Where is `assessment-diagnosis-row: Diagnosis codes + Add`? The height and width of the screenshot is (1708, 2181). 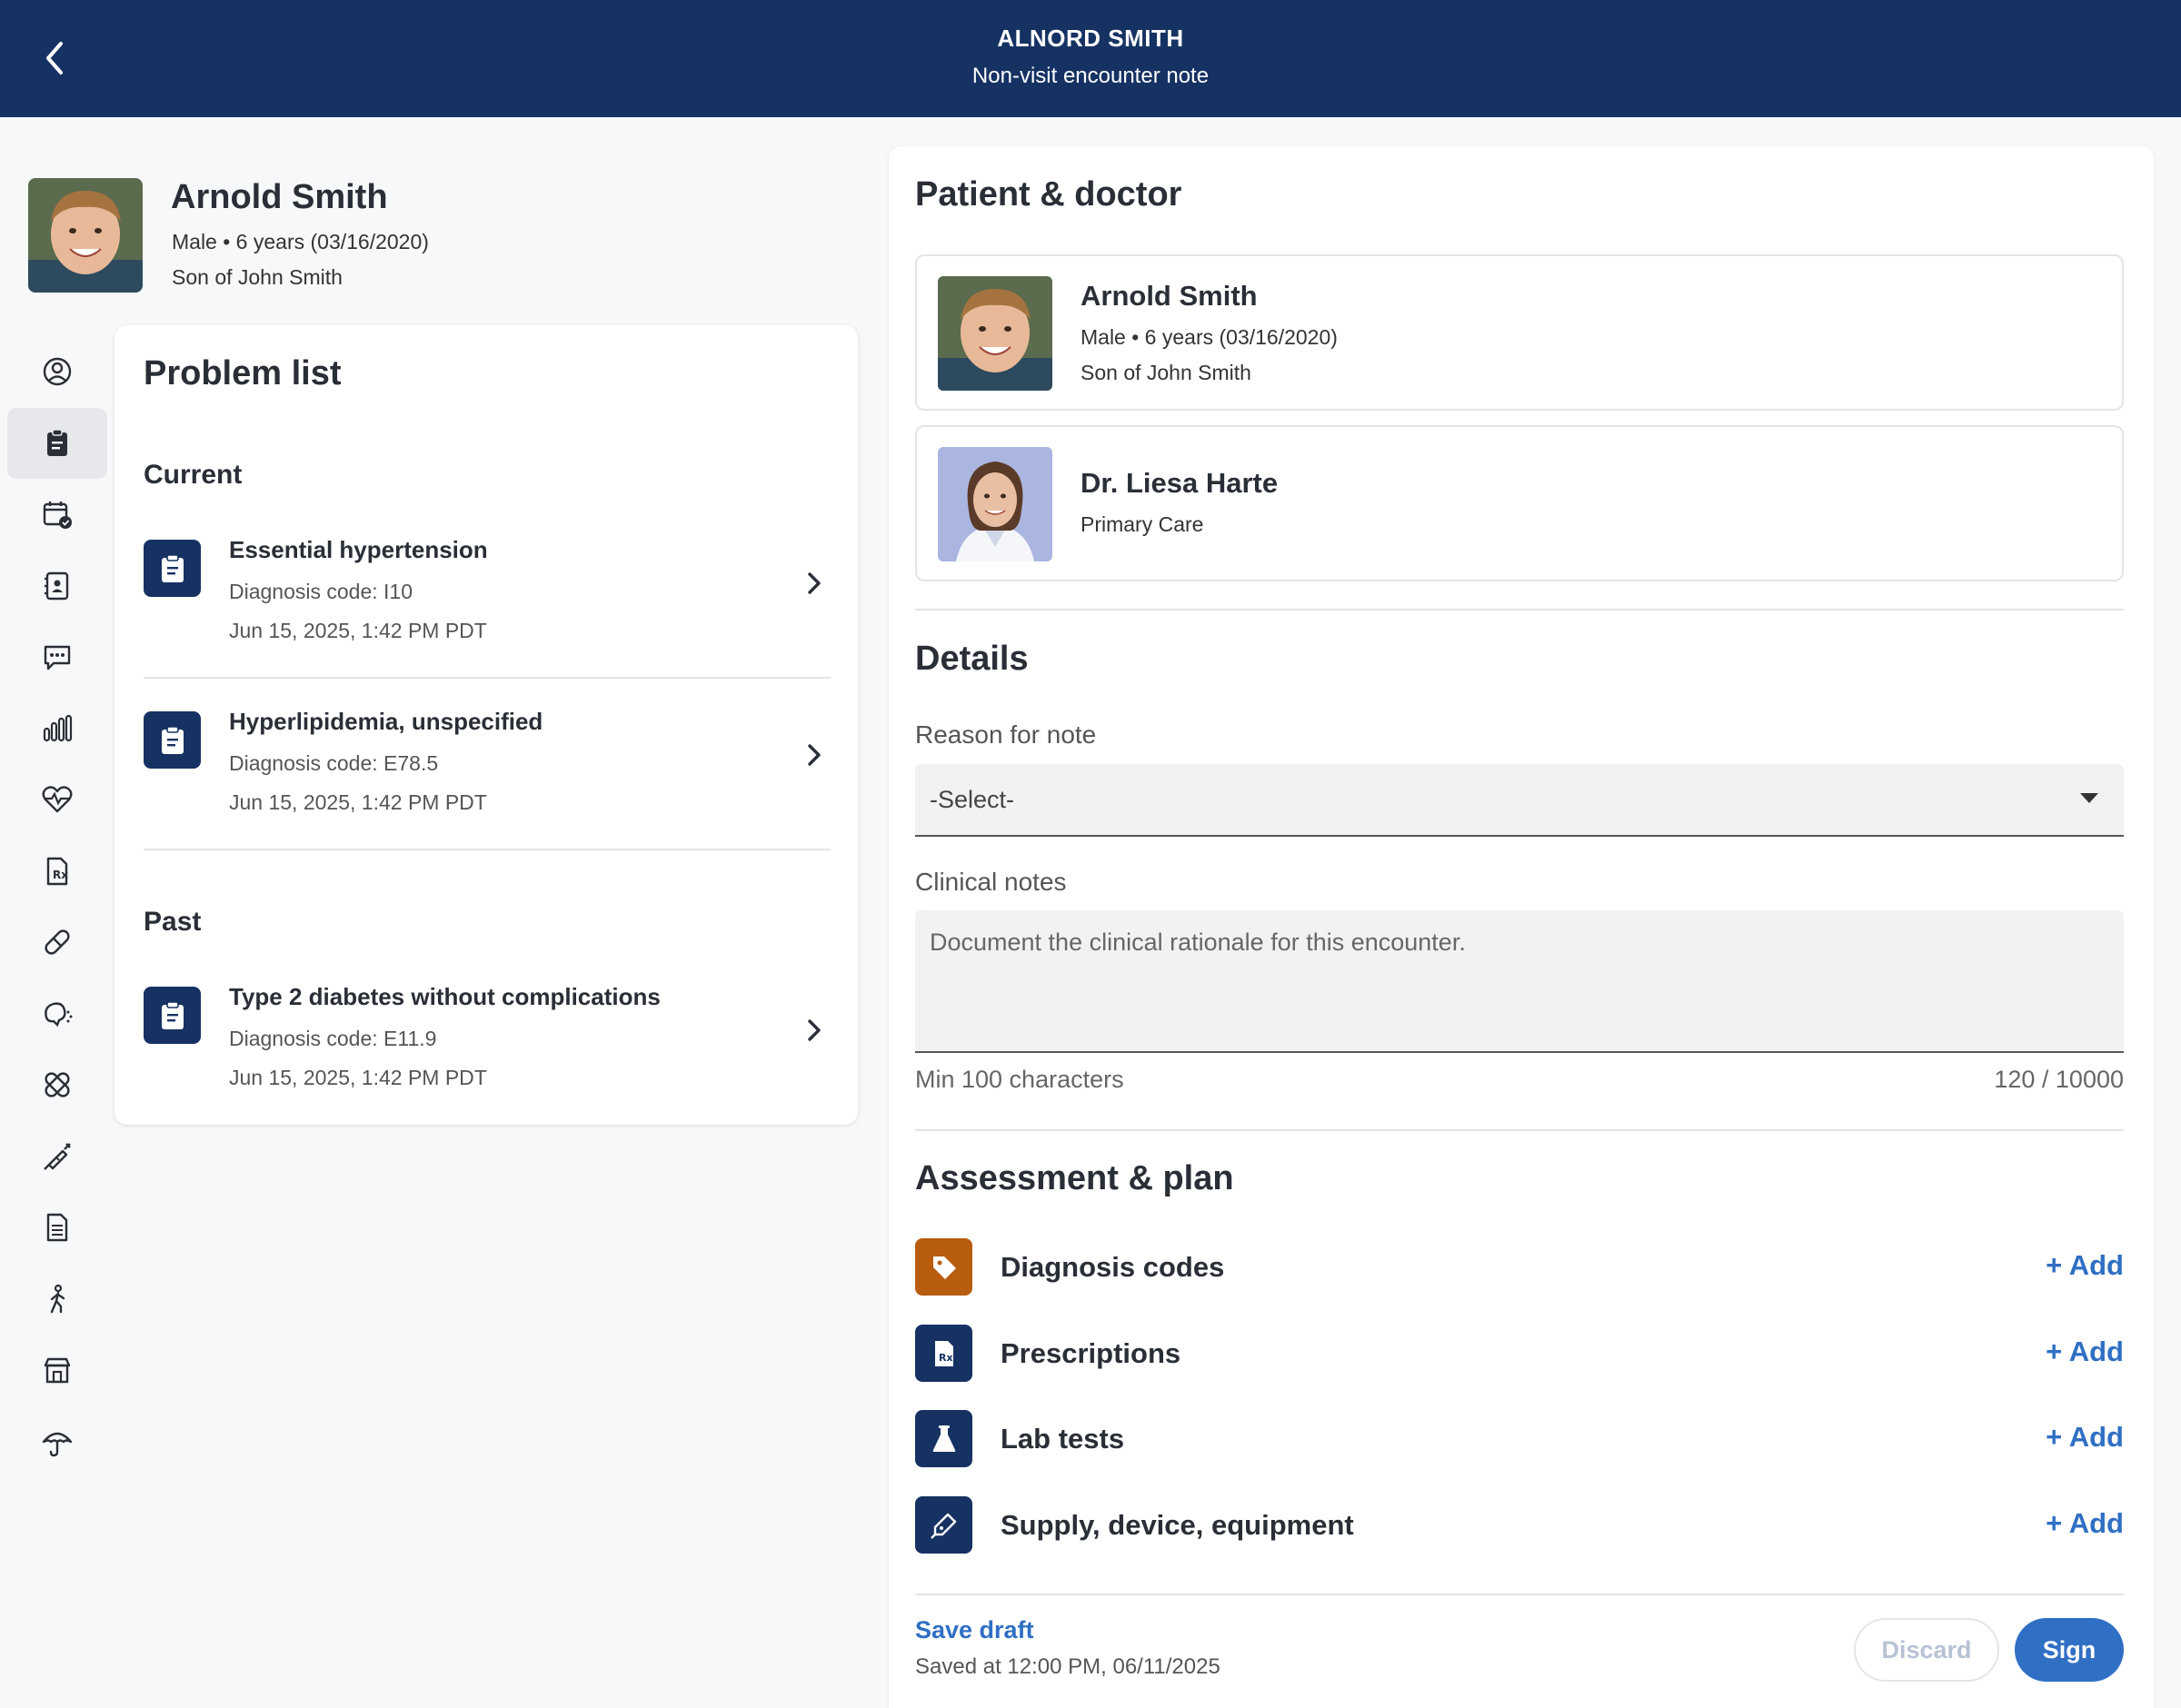 assessment-diagnosis-row: Diagnosis codes + Add is located at coordinates (1519, 1267).